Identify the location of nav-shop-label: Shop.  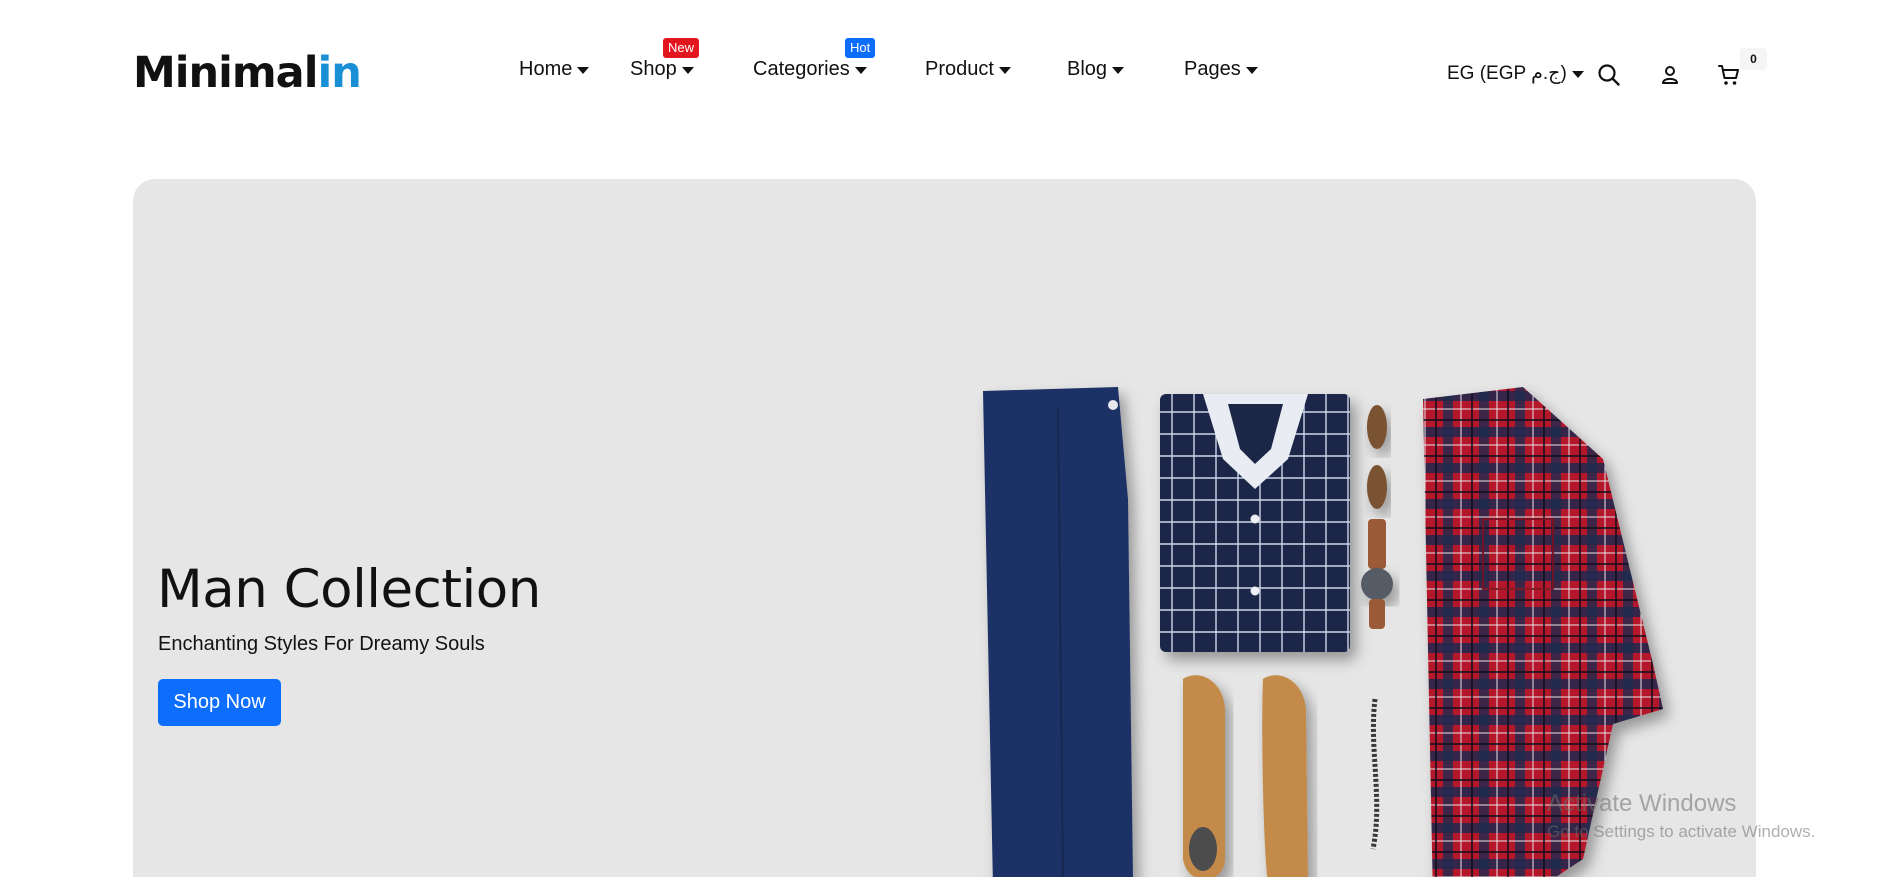
(653, 69).